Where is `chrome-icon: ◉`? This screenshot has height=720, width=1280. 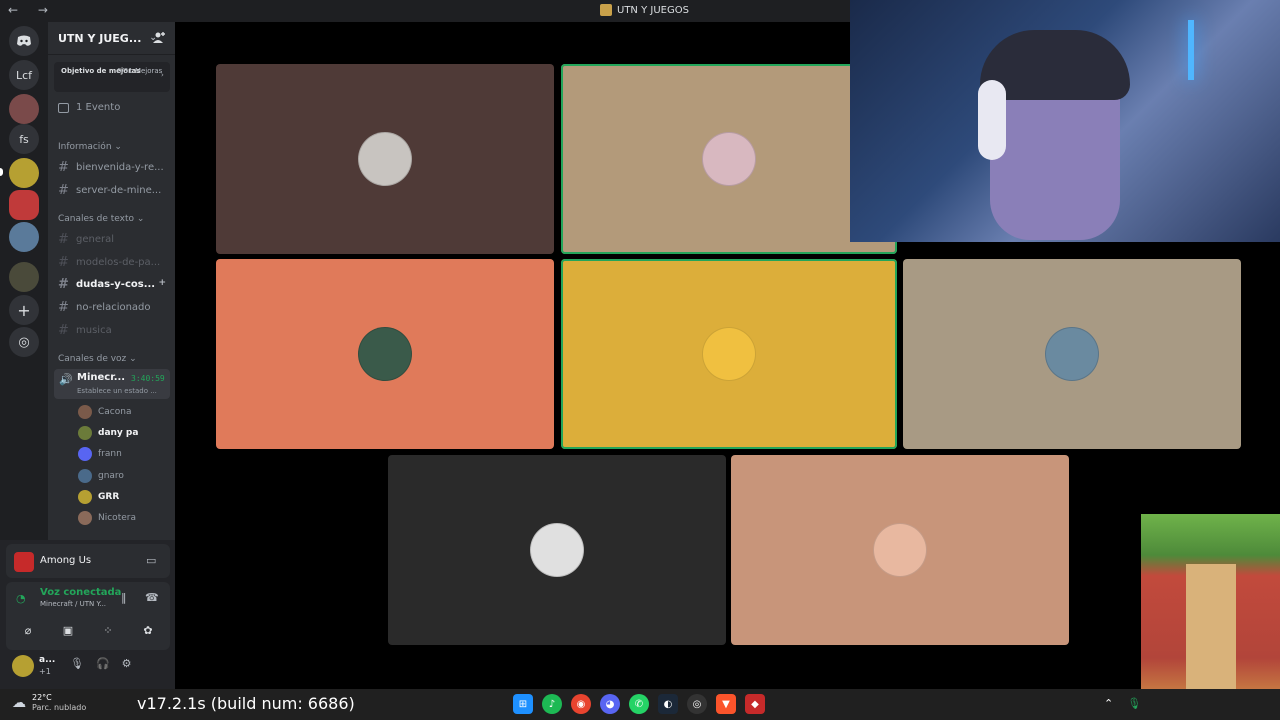
chrome-icon: ◉ is located at coordinates (581, 704).